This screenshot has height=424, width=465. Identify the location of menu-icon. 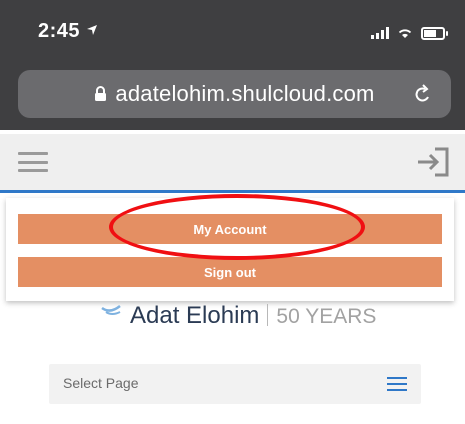
(397, 384).